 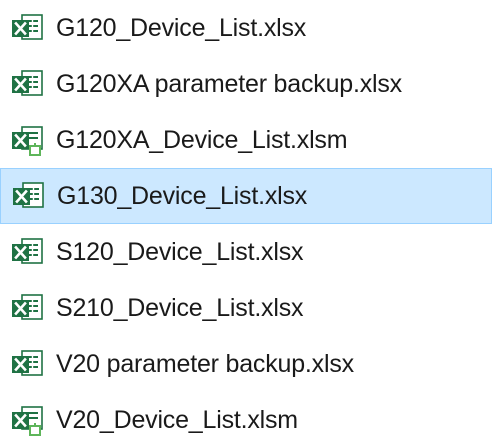 What do you see at coordinates (180, 308) in the screenshot?
I see `file-name: S210_Device_List.xlsx` at bounding box center [180, 308].